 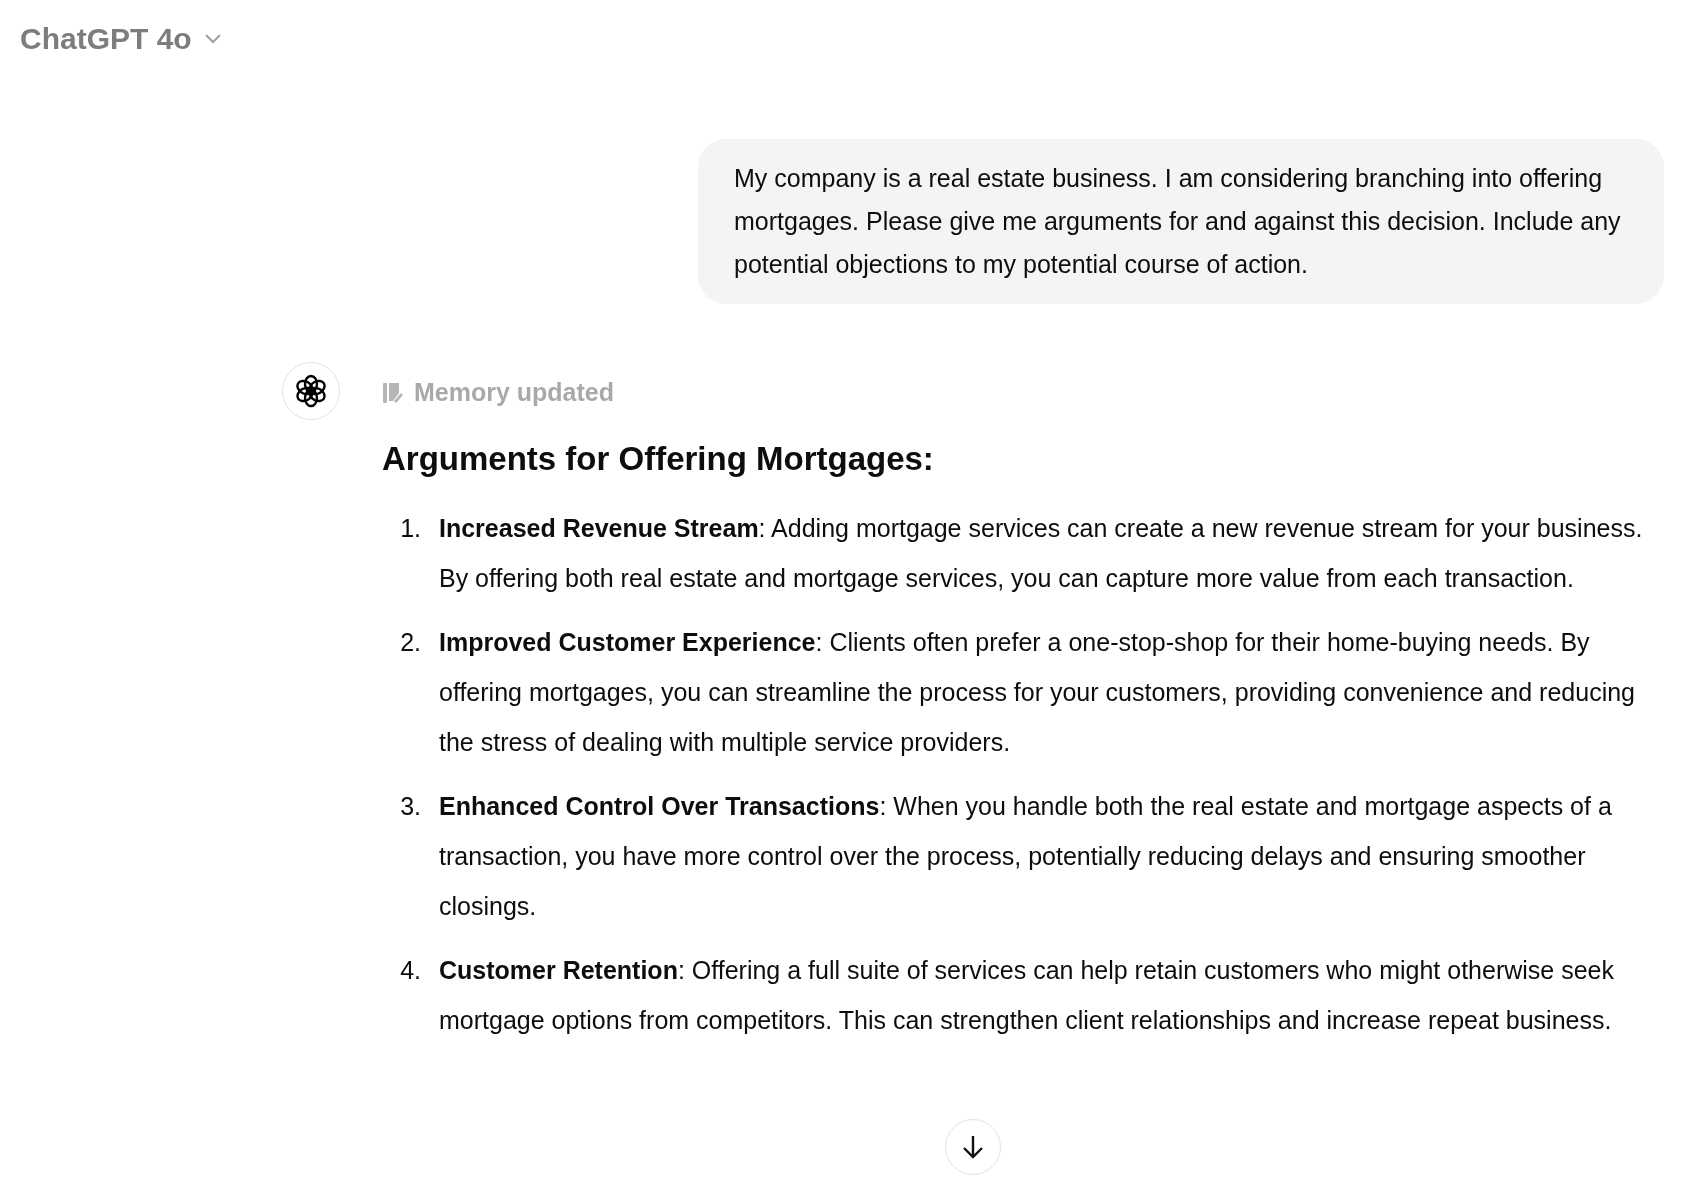 I want to click on scroll-down-button, so click(x=973, y=1147).